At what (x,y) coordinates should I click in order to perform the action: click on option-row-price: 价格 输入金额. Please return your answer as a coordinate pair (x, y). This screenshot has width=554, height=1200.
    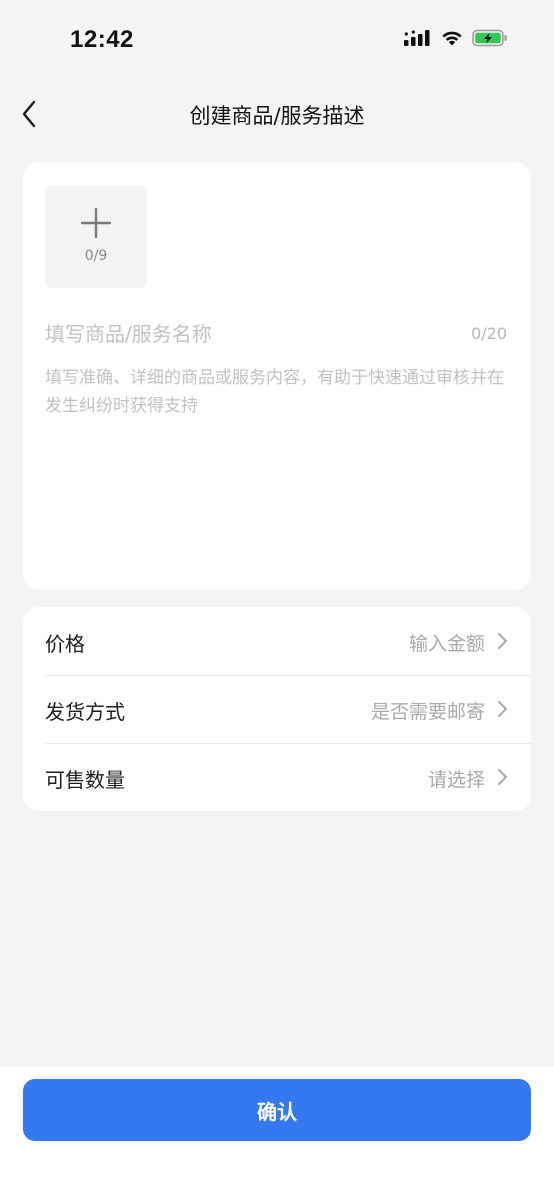
    Looking at the image, I should click on (277, 641).